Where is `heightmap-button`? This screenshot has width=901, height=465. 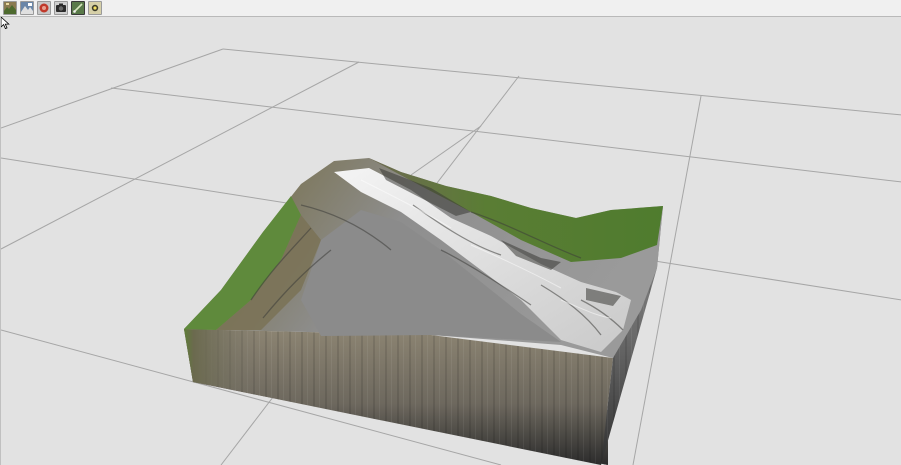 heightmap-button is located at coordinates (27, 8).